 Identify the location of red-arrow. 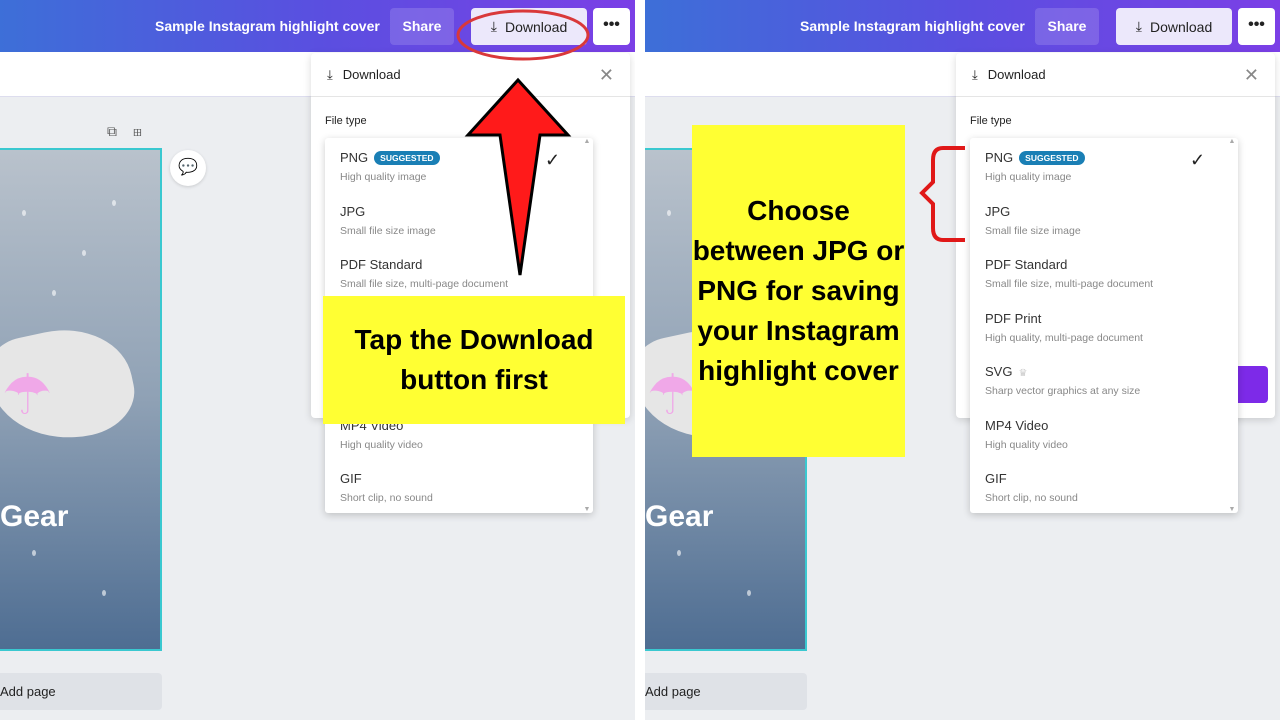
(518, 176).